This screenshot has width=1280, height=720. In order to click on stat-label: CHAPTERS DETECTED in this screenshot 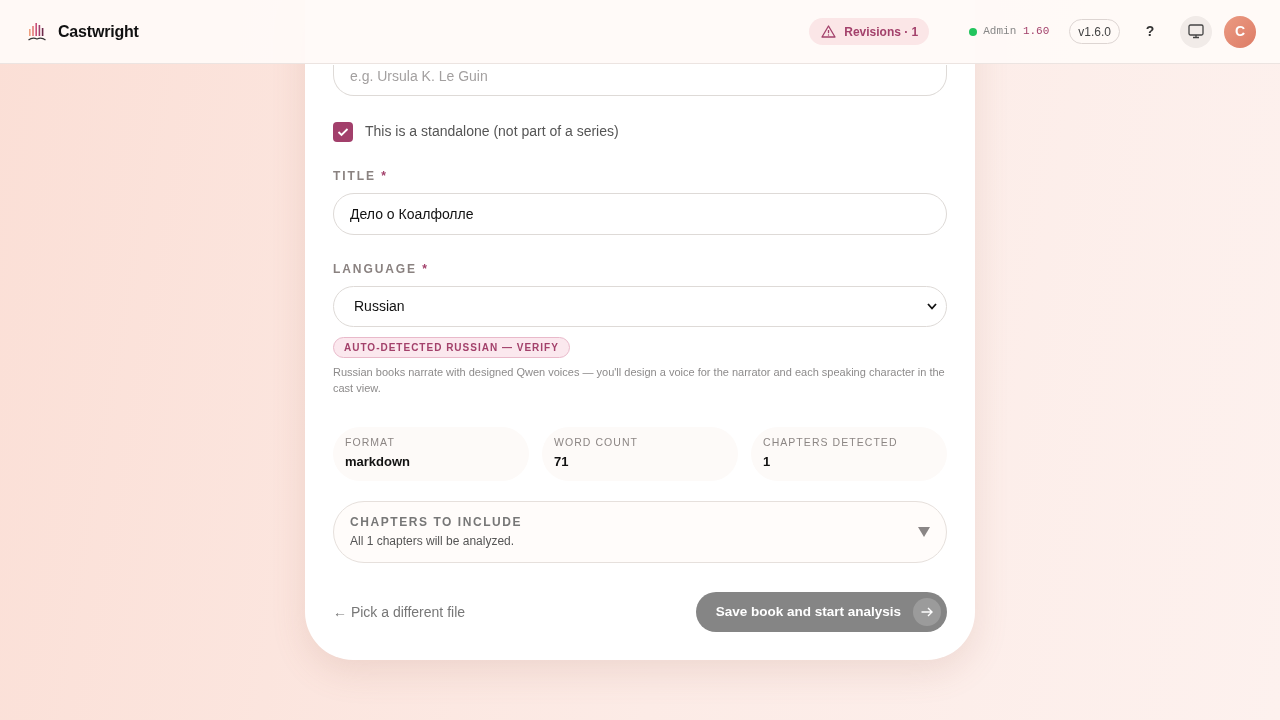, I will do `click(831, 442)`.